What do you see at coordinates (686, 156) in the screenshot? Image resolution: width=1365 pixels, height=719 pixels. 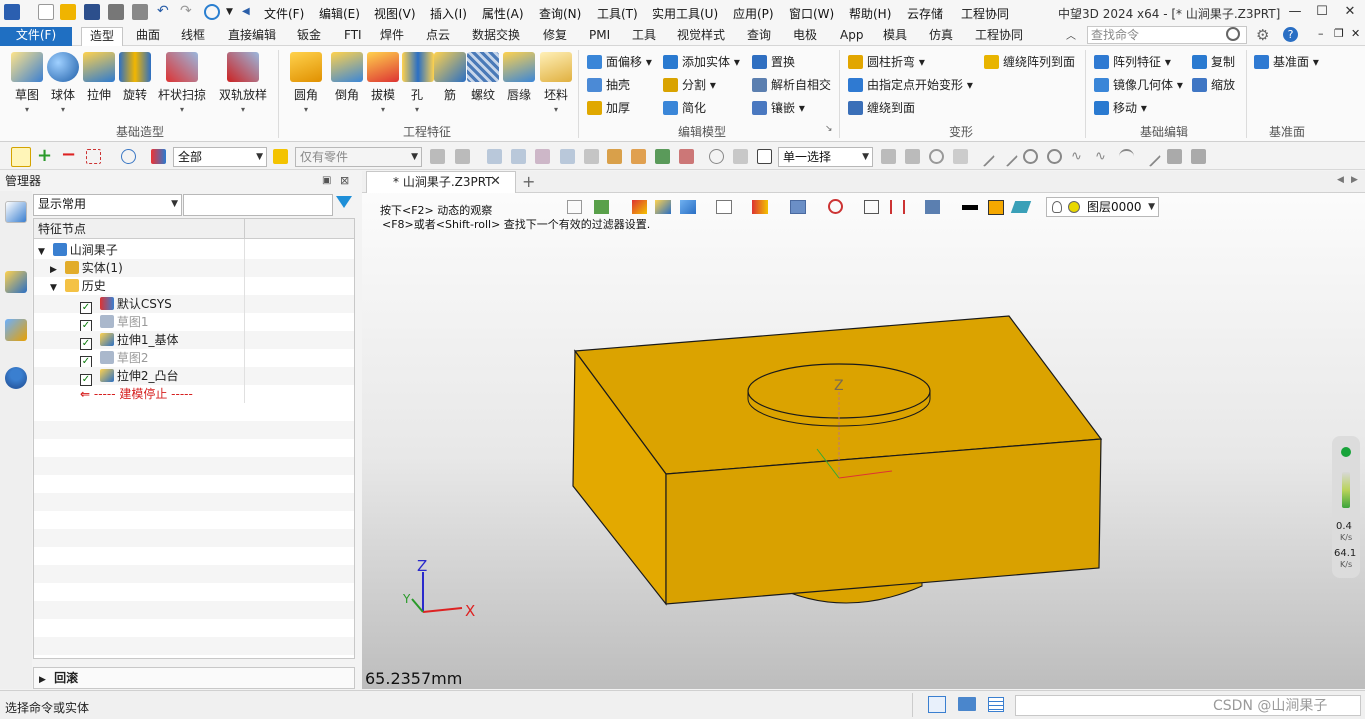 I see `filter-tool-9-icon` at bounding box center [686, 156].